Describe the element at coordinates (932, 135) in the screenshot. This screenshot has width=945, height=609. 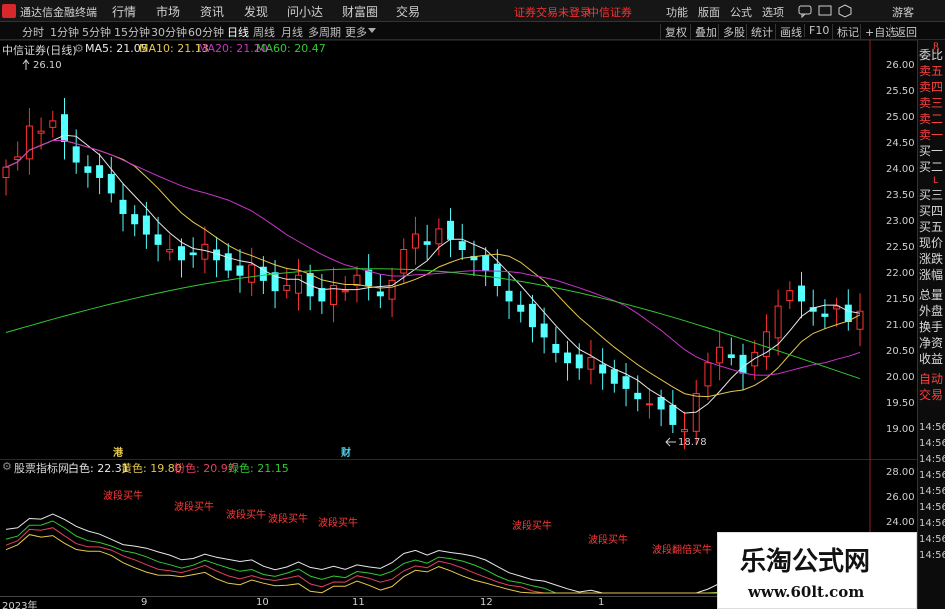
I see `side-sell1: 卖一` at that location.